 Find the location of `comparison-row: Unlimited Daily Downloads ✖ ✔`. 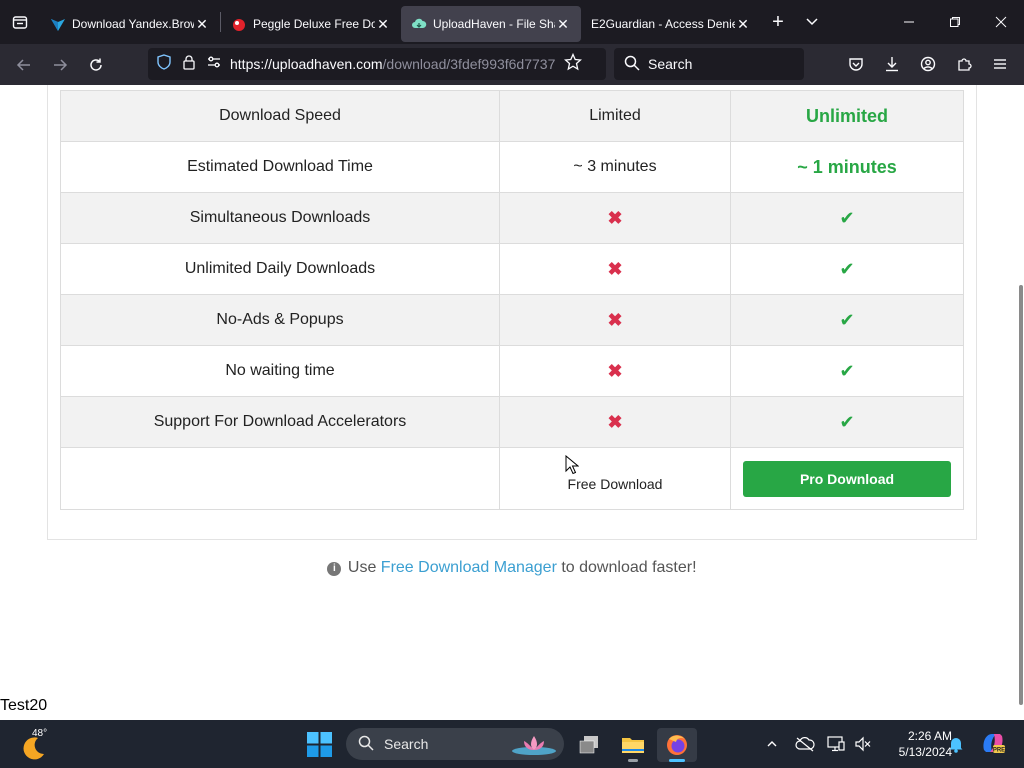

comparison-row: Unlimited Daily Downloads ✖ ✔ is located at coordinates (512, 269).